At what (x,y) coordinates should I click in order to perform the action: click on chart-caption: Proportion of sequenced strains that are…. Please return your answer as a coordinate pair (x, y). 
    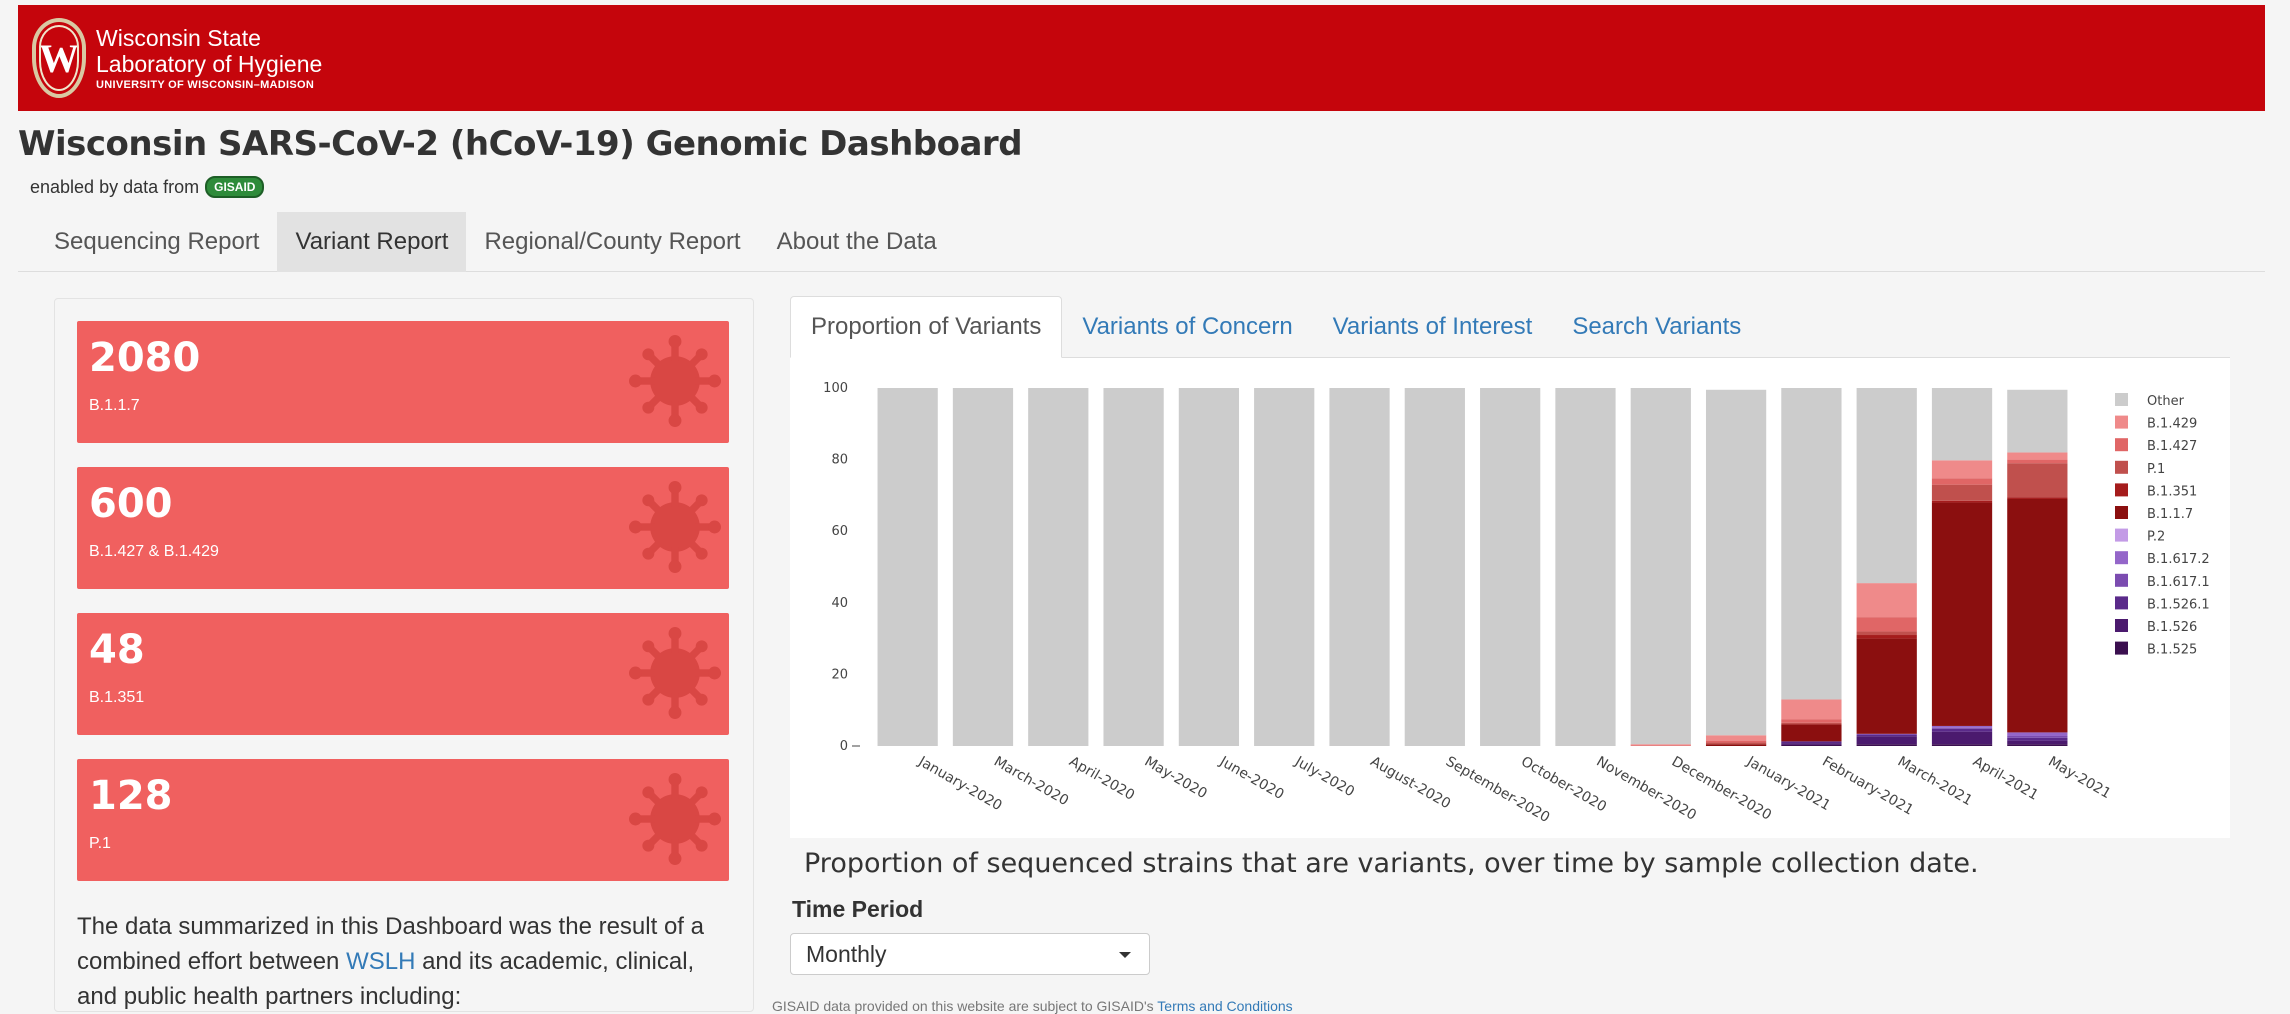
    Looking at the image, I should click on (1391, 863).